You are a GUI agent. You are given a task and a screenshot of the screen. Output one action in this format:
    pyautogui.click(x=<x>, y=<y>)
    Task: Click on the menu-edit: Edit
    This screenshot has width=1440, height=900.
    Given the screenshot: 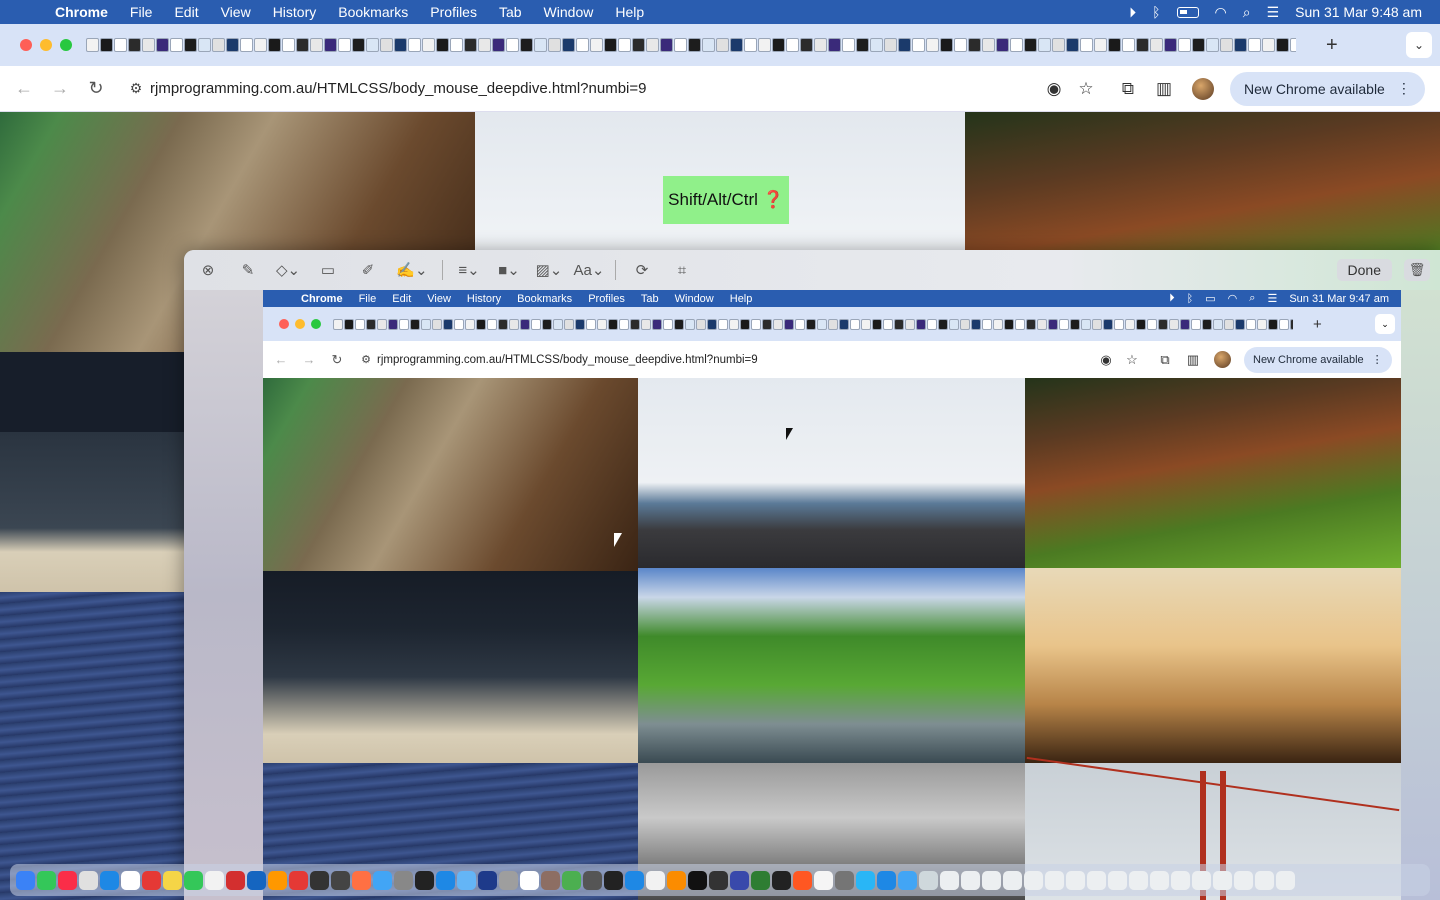 What is the action you would take?
    pyautogui.click(x=186, y=12)
    